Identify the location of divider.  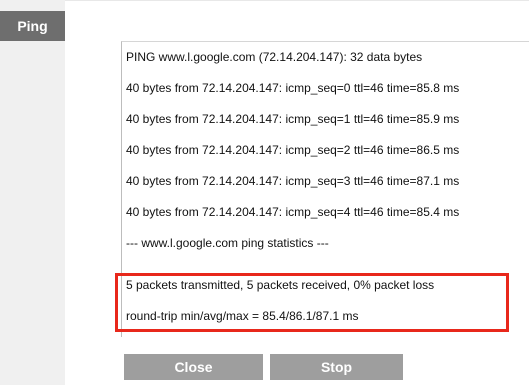
(297, 0).